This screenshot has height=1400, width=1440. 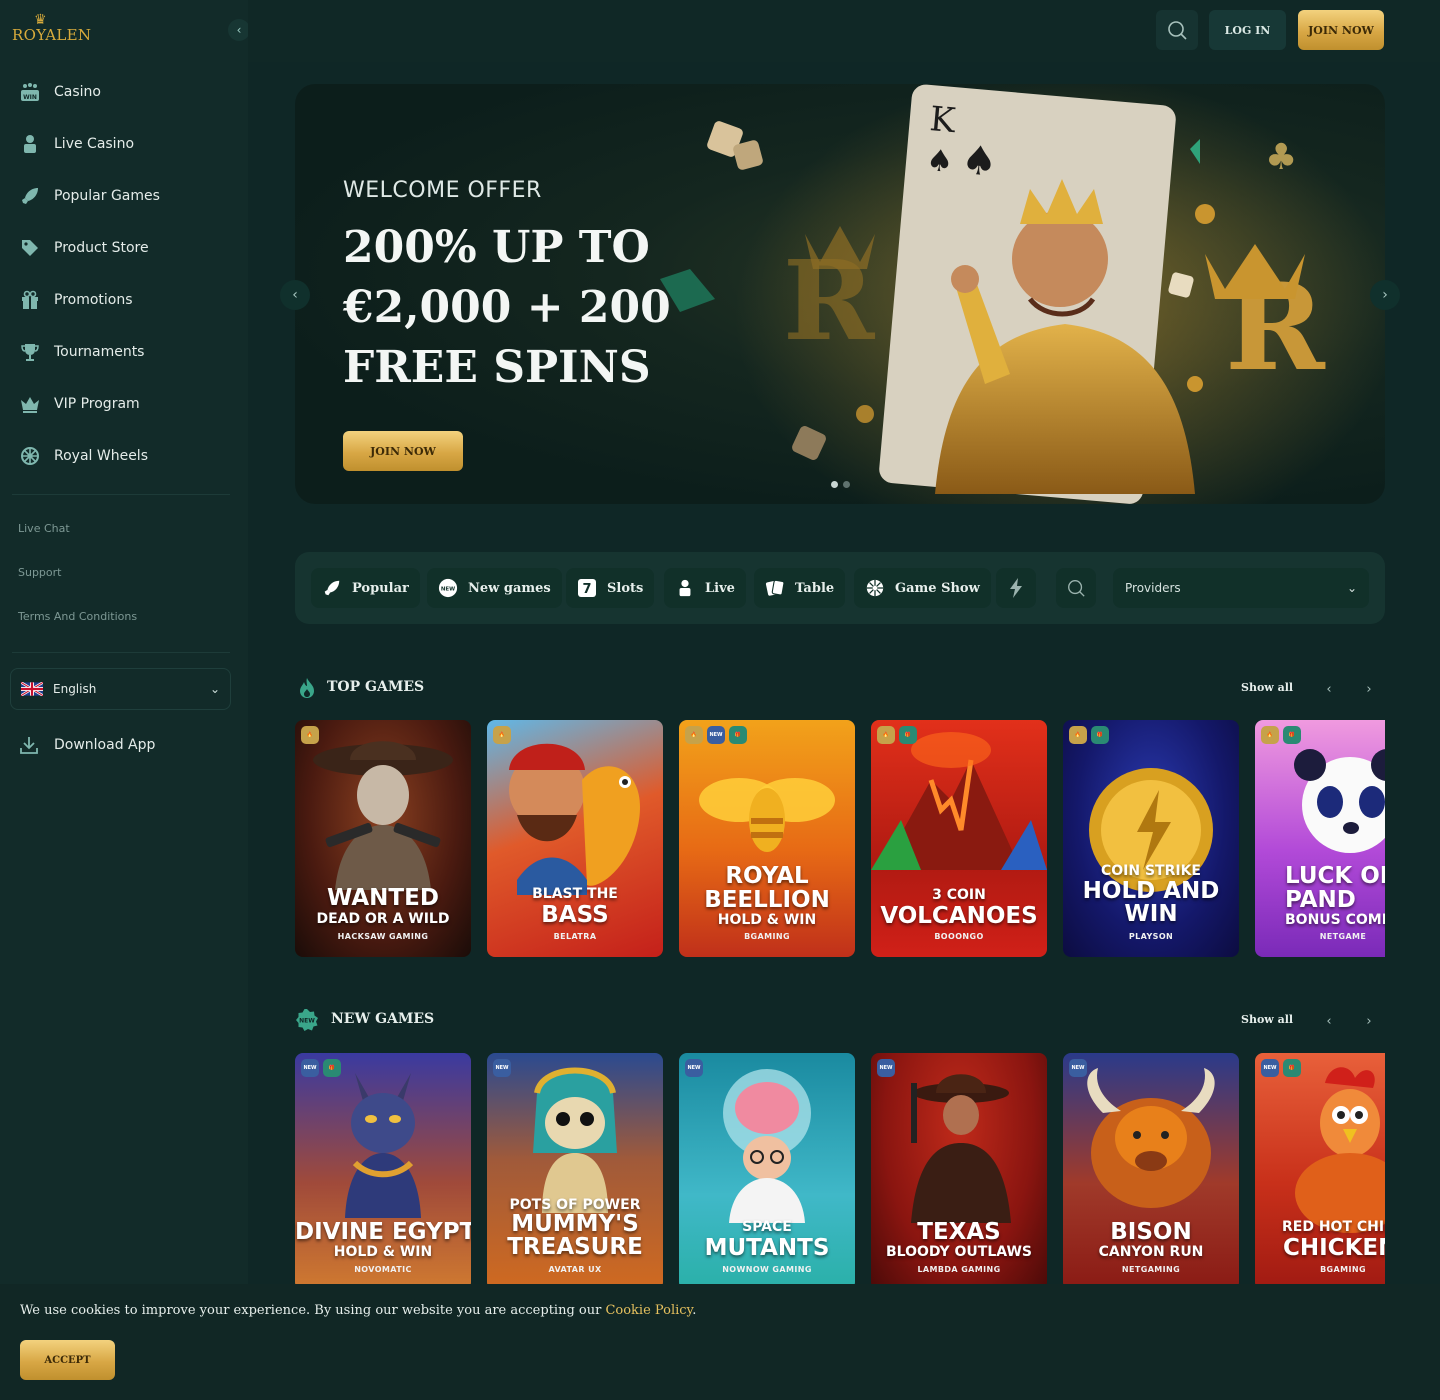 I want to click on game-card: NEW TEXAS BLOODY OUTLAWS LAMBDA GAMING, so click(x=959, y=1168).